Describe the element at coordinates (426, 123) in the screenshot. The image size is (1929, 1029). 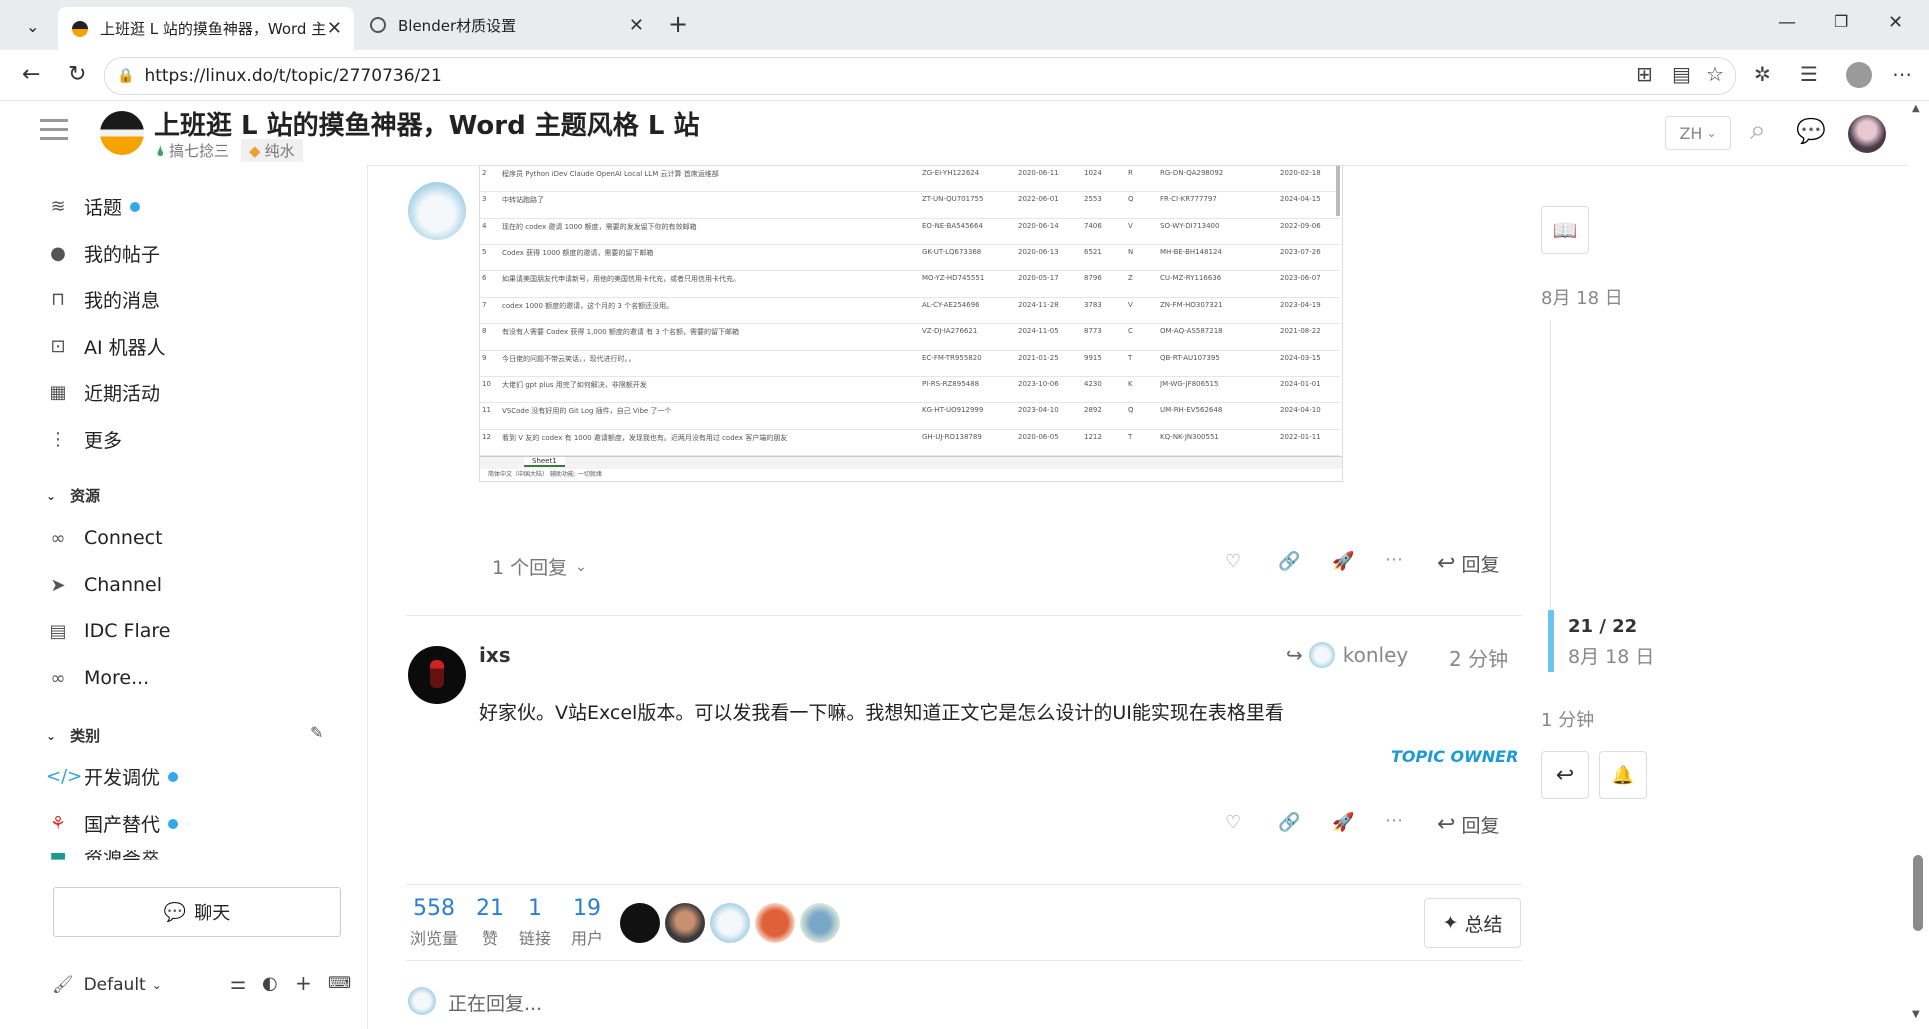
I see `topic-title: 上班逛 L 站的摸鱼神器，Word 主题风格 L 站` at that location.